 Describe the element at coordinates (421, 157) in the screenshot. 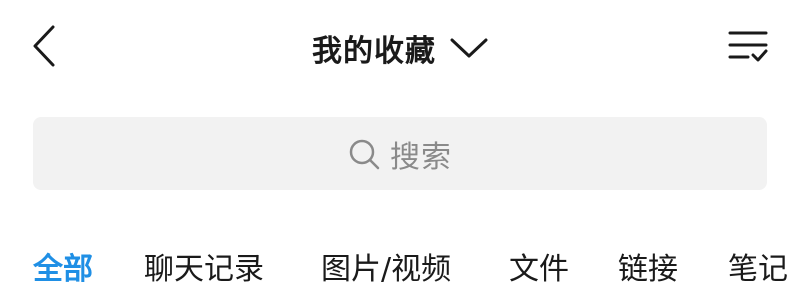

I see `search-placeholder: 搜索` at that location.